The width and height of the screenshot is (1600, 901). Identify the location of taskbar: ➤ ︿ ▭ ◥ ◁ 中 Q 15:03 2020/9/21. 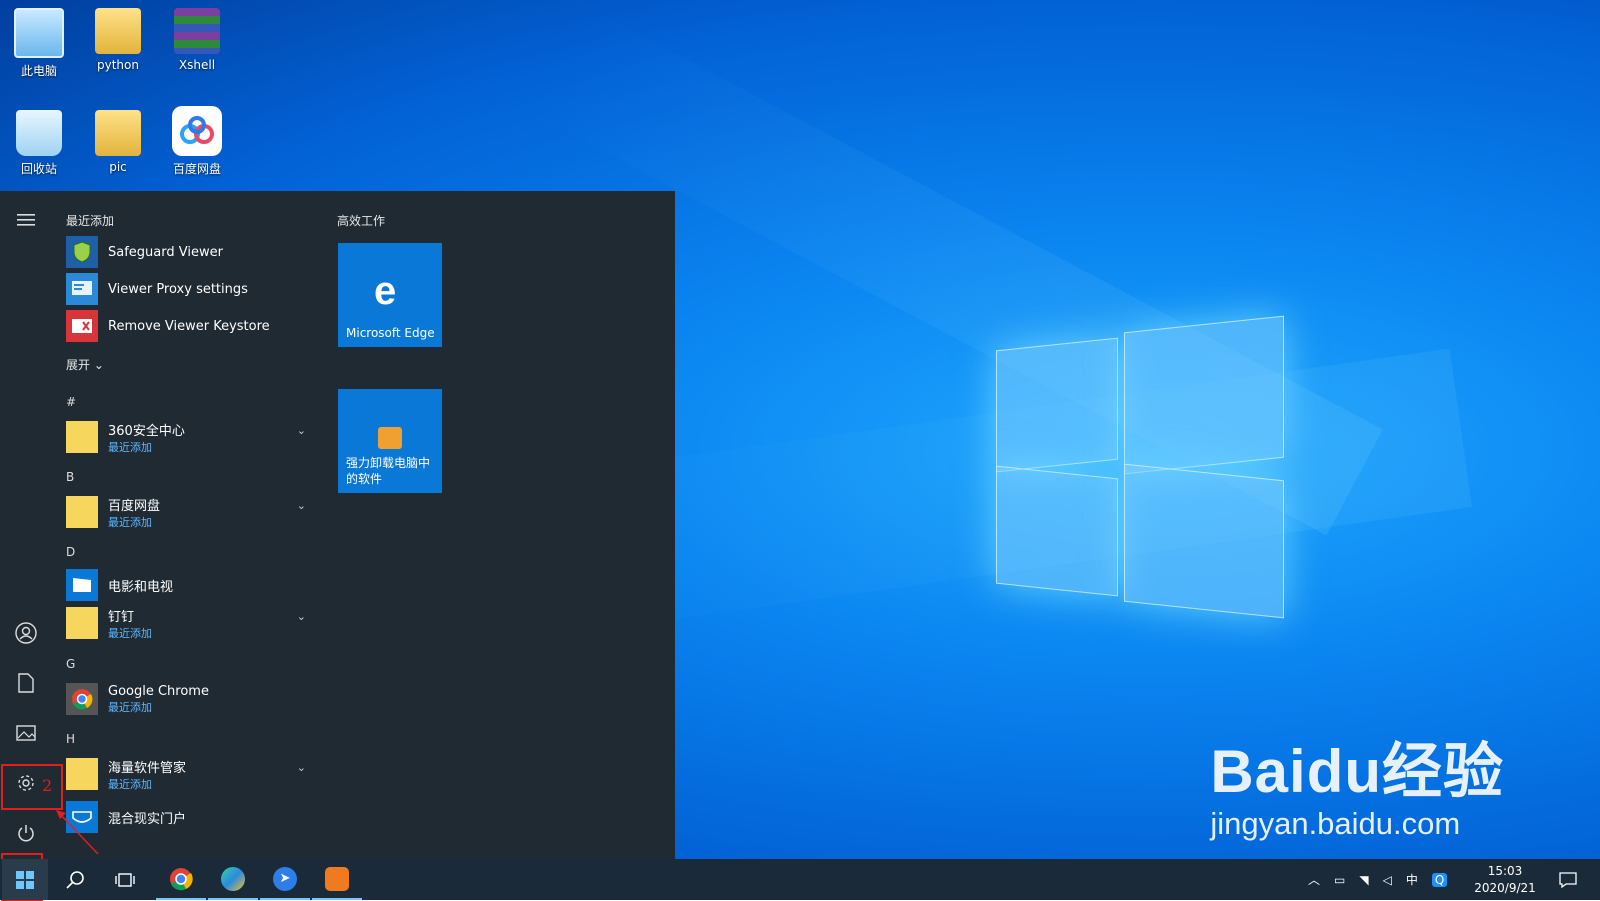
(800, 879).